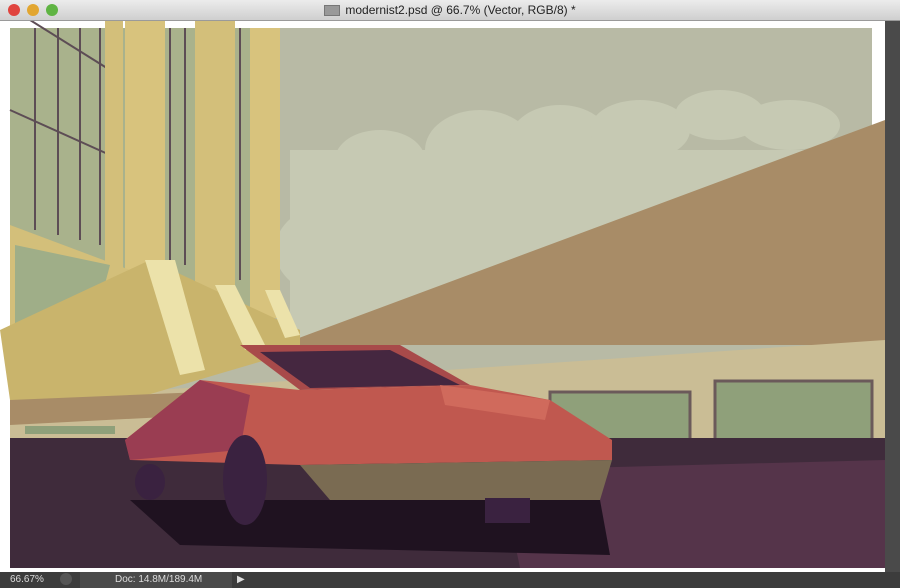 This screenshot has width=900, height=588. What do you see at coordinates (892, 296) in the screenshot?
I see `vertical-scrollbar` at bounding box center [892, 296].